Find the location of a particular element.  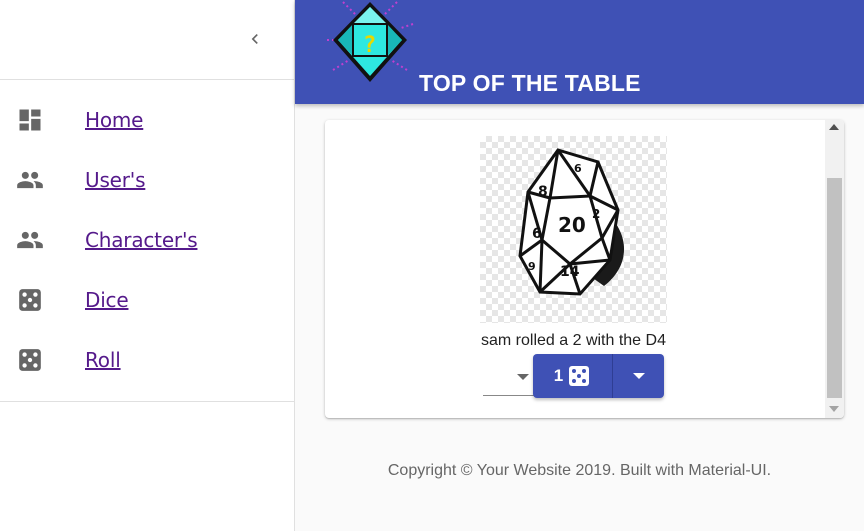

nav-item-home: Home is located at coordinates (147, 120).